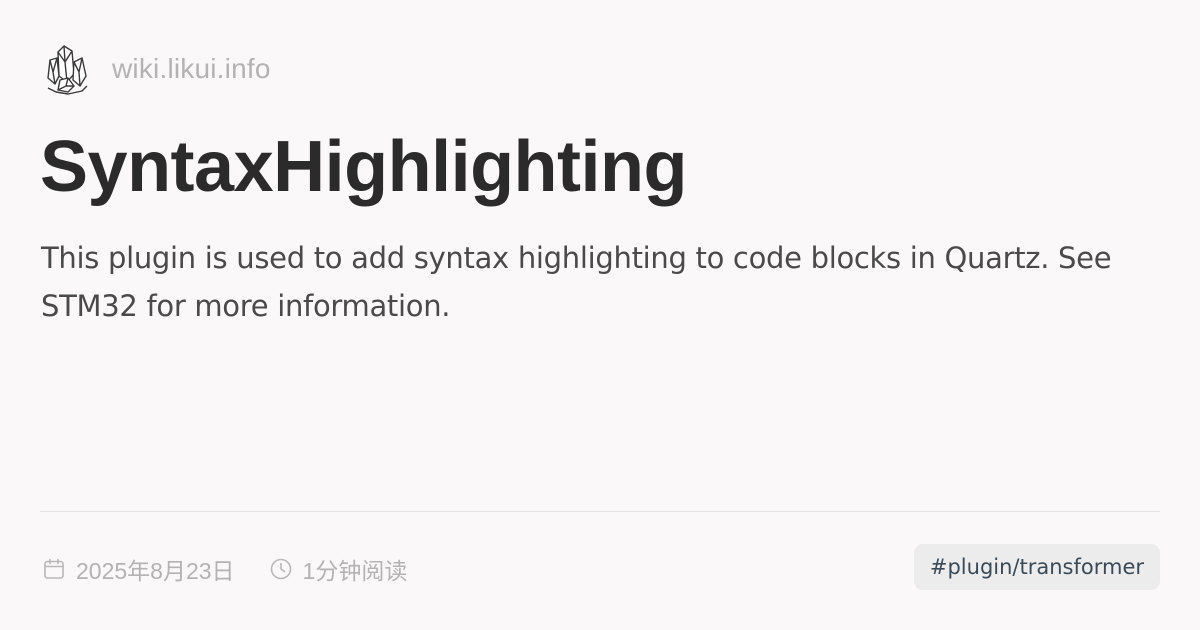 The image size is (1200, 630). I want to click on divider, so click(600, 511).